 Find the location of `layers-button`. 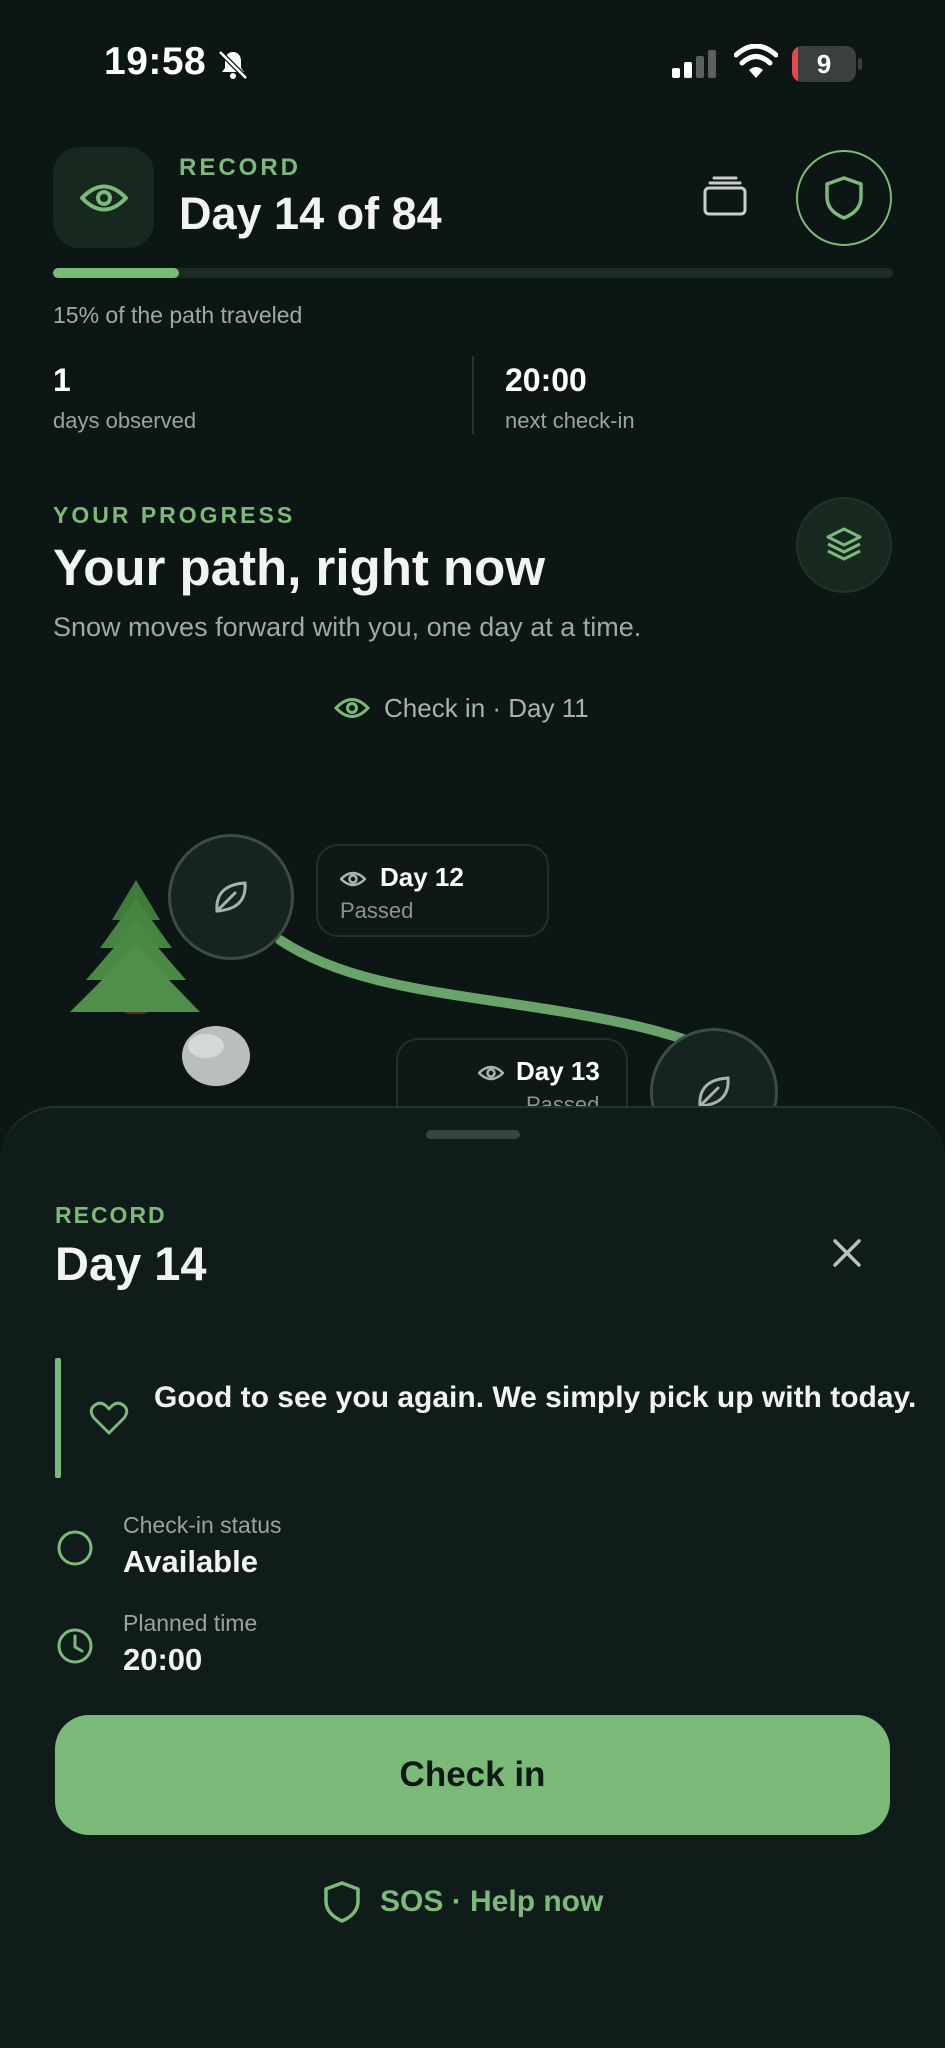

layers-button is located at coordinates (844, 545).